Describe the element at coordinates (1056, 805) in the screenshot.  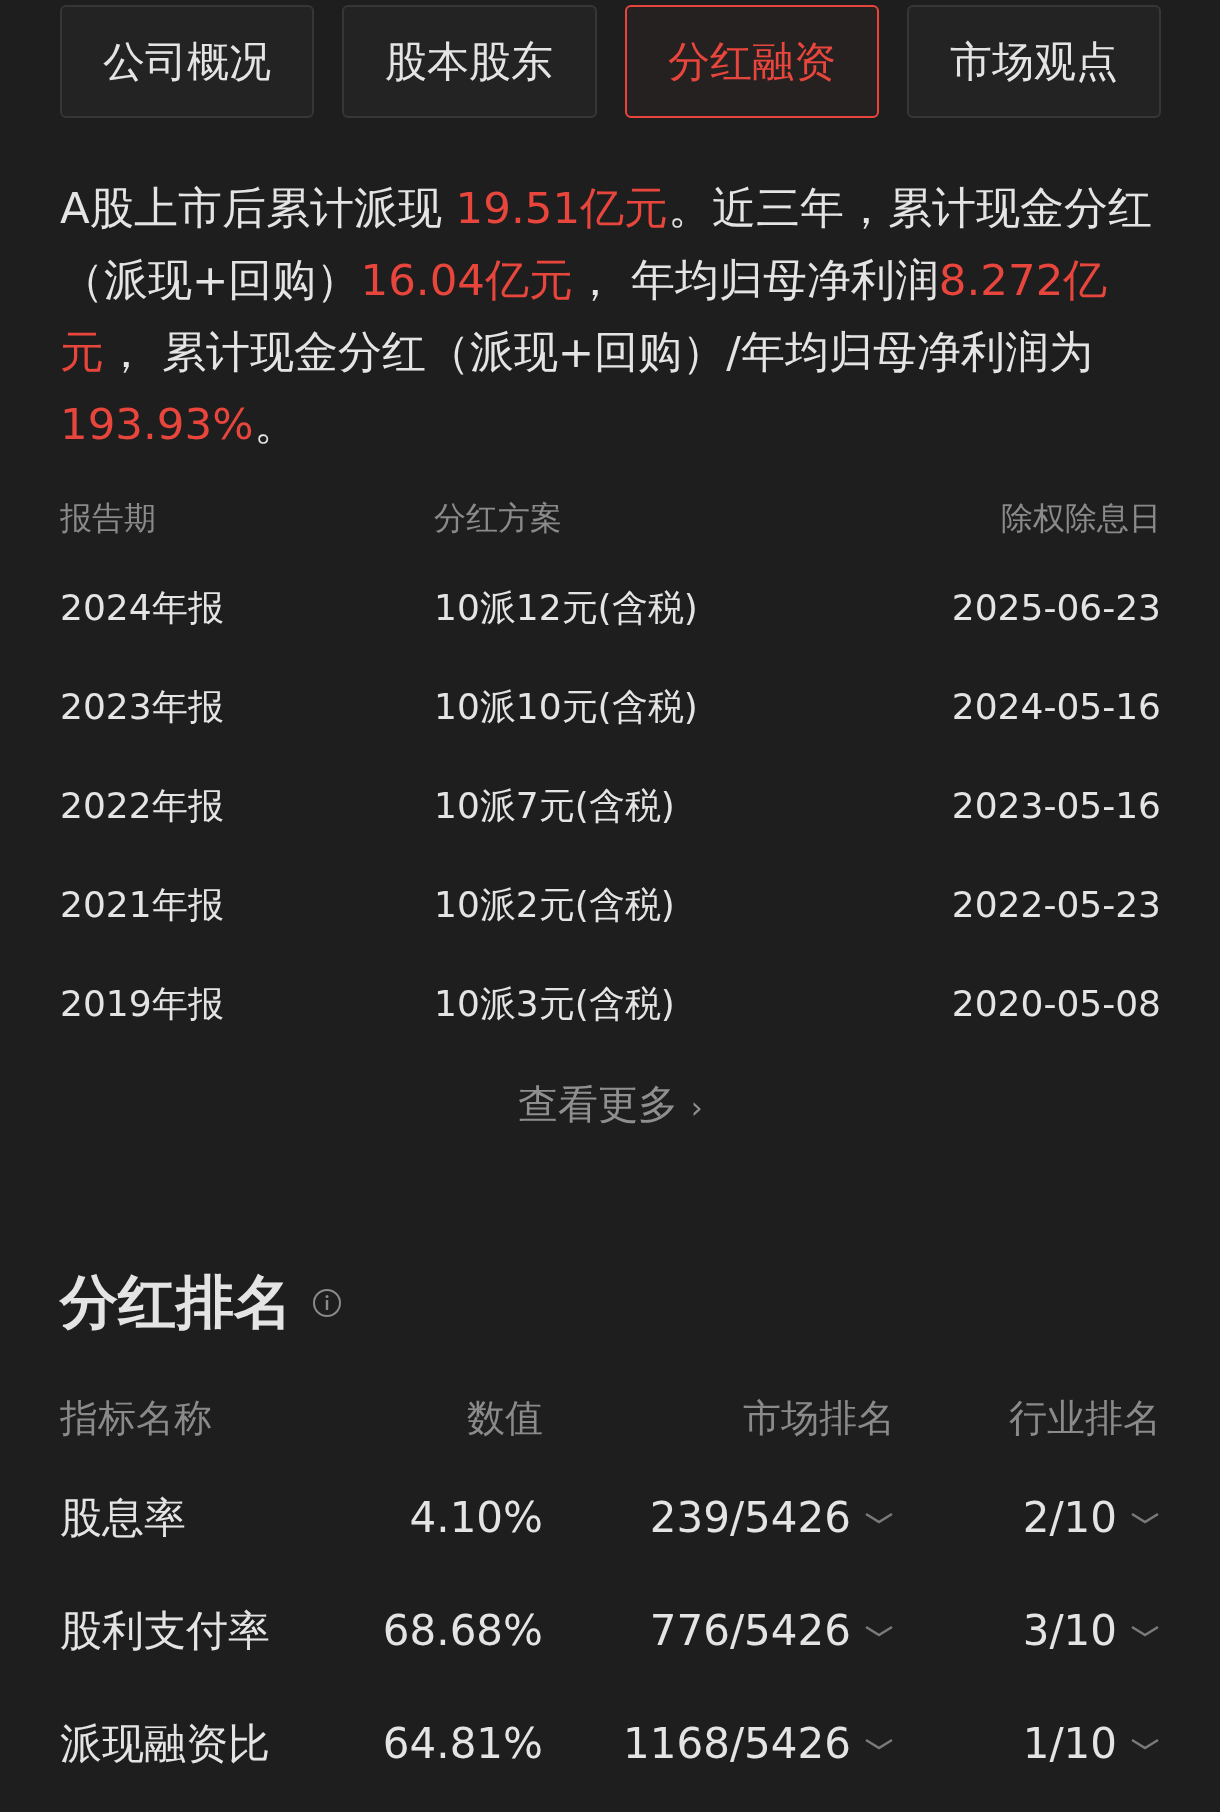
I see `table-cell-text: 2023-05-16` at that location.